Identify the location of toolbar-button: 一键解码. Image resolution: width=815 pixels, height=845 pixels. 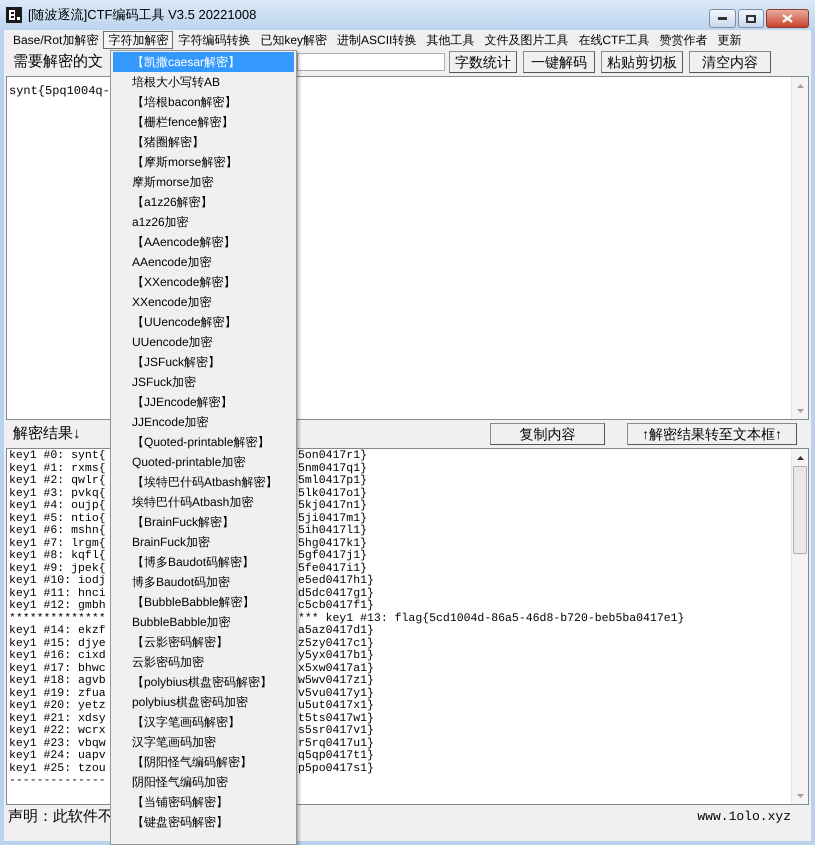
(559, 62).